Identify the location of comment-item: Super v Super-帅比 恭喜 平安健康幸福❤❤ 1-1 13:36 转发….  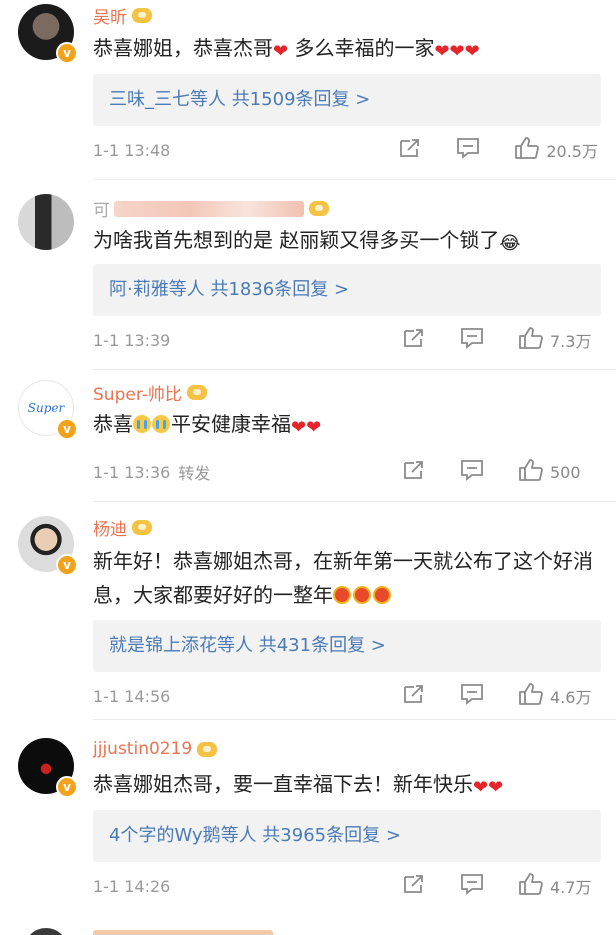
(308, 436).